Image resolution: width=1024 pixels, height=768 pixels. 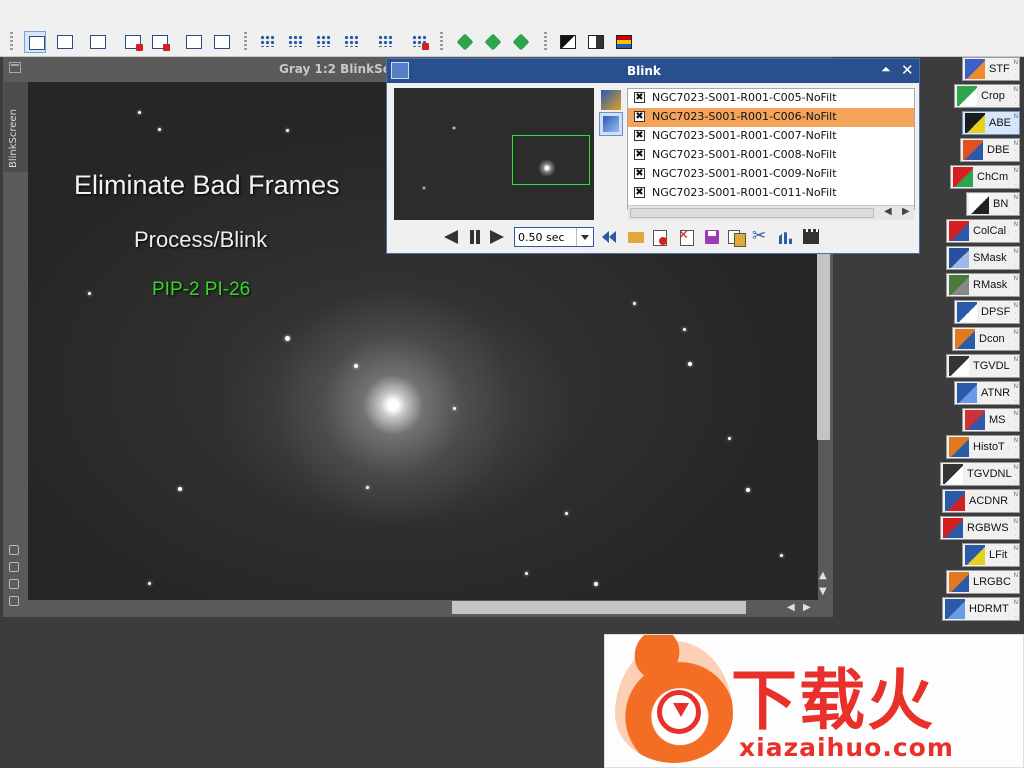 What do you see at coordinates (132, 42) in the screenshot?
I see `close-image-button` at bounding box center [132, 42].